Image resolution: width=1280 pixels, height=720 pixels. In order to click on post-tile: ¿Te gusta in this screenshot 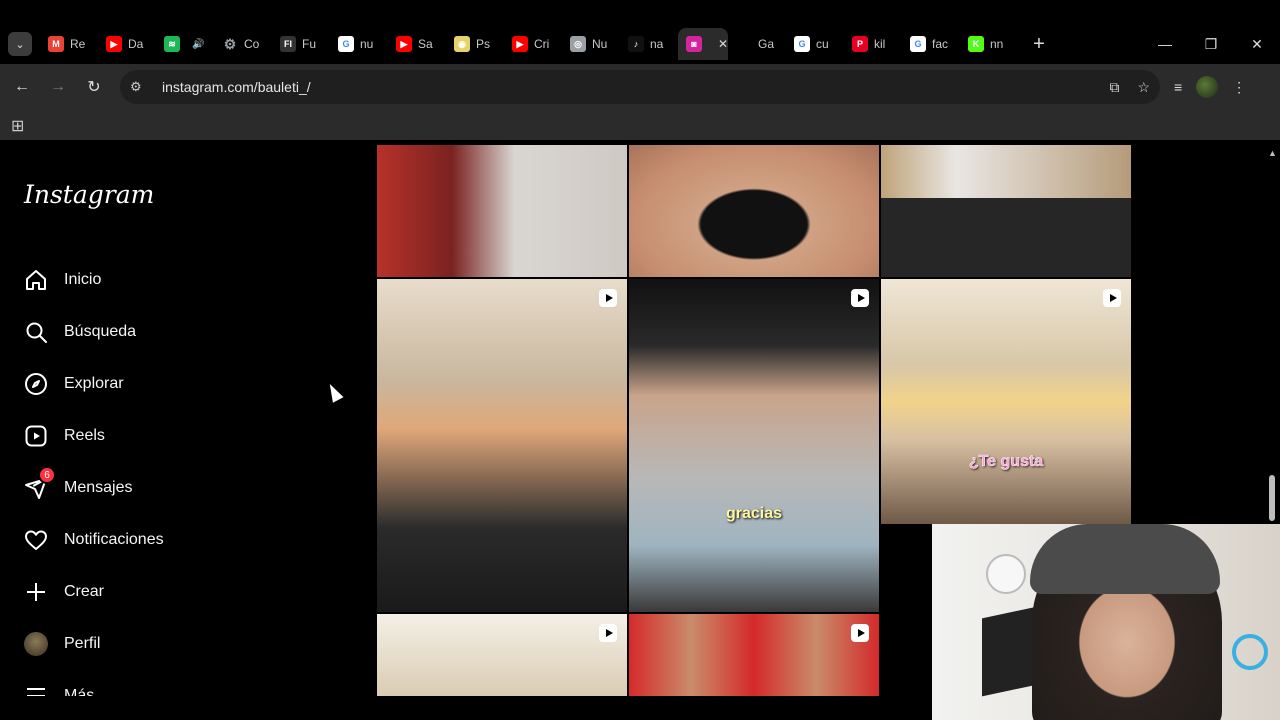, I will do `click(1006, 401)`.